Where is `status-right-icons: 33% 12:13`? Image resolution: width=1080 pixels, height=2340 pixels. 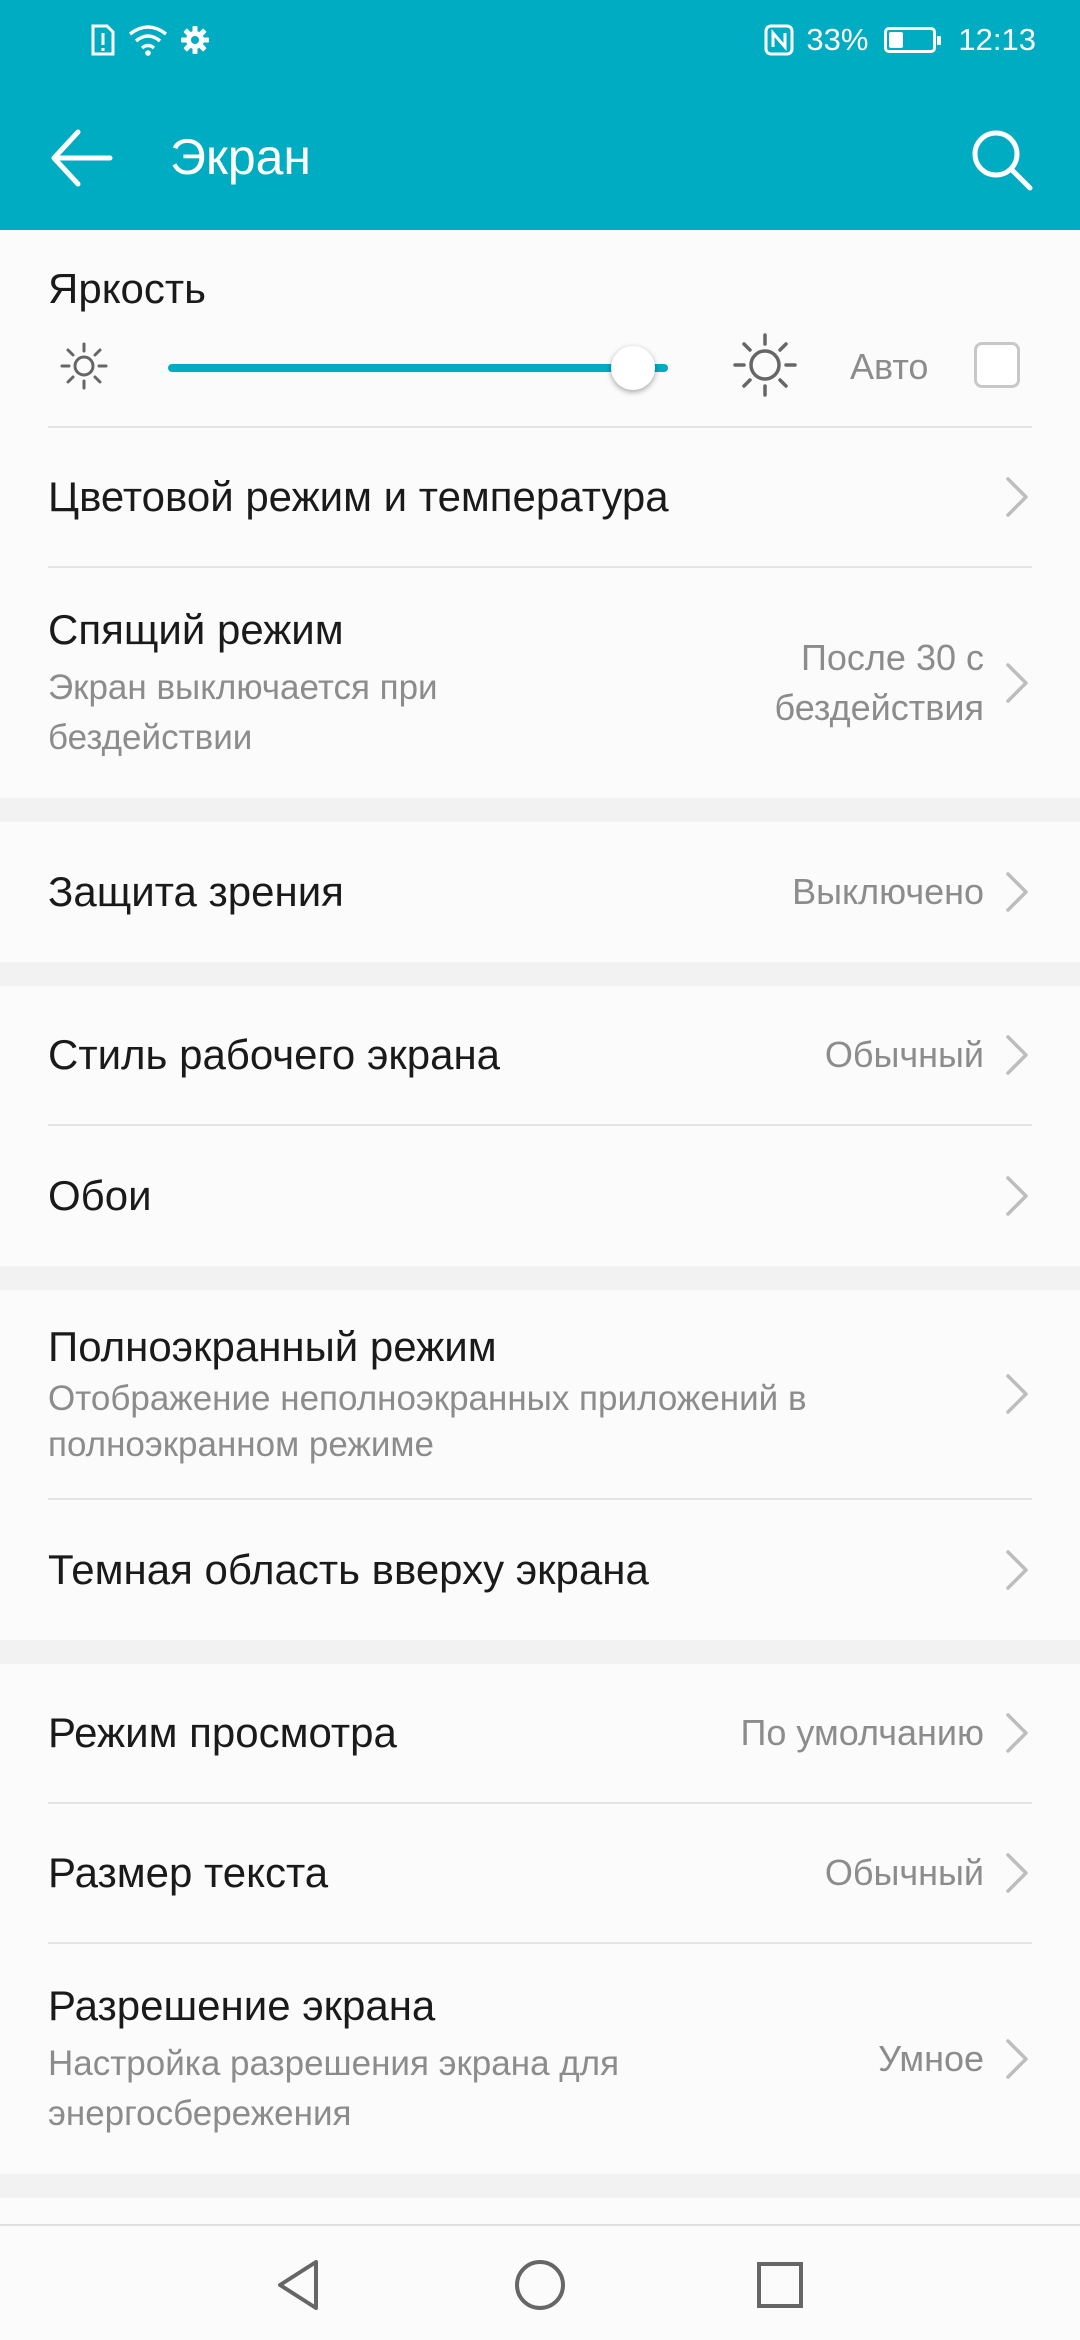
status-right-icons: 33% 12:13 is located at coordinates (900, 40).